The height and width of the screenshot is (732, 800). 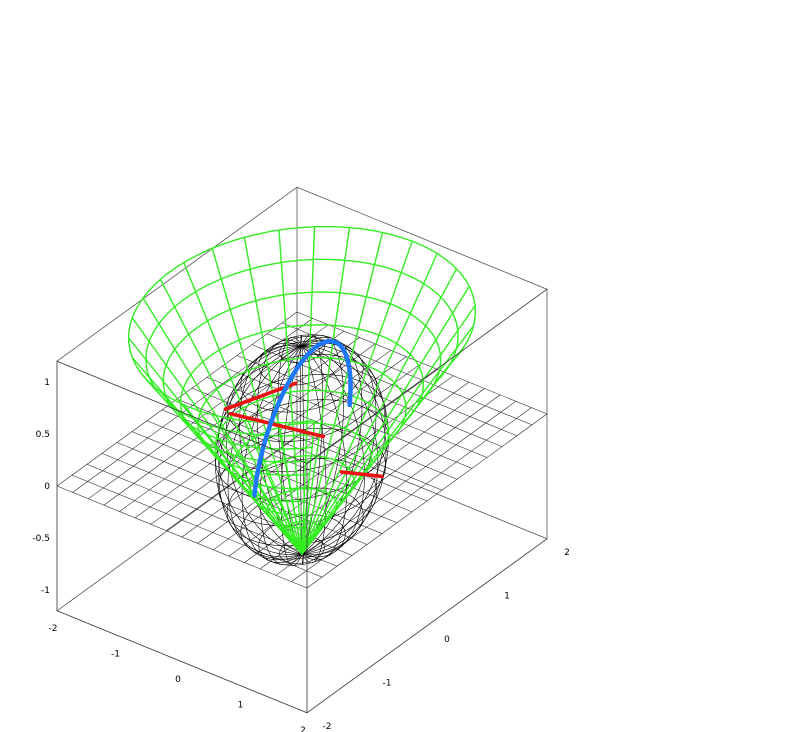 What do you see at coordinates (447, 640) in the screenshot?
I see `y-tick-label: 0` at bounding box center [447, 640].